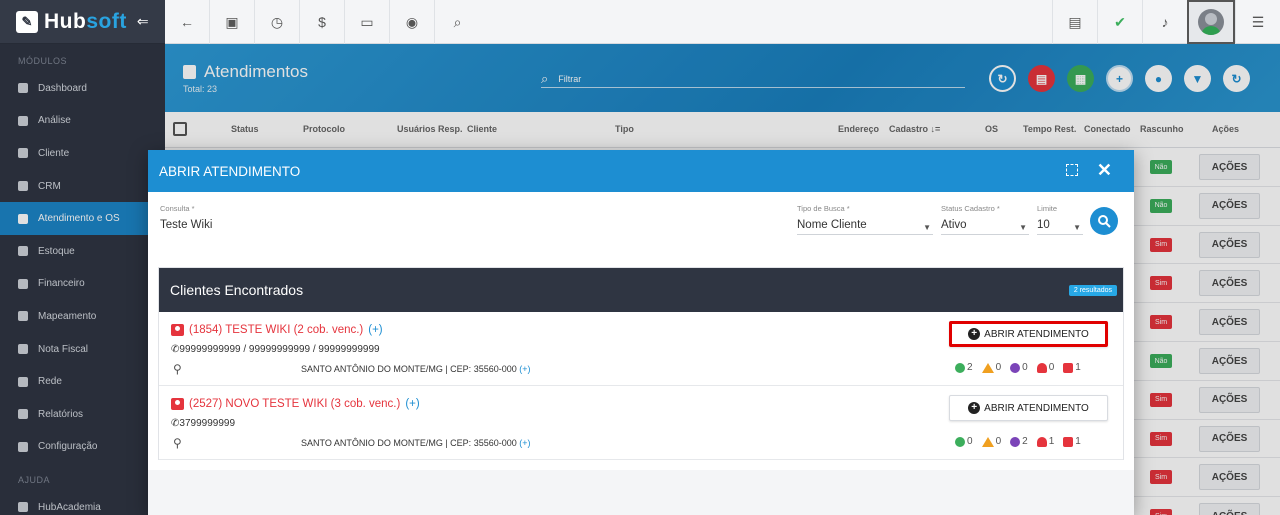 The height and width of the screenshot is (515, 1280). Describe the element at coordinates (82, 349) in the screenshot. I see `sidebar-item: Nota Fiscal` at that location.